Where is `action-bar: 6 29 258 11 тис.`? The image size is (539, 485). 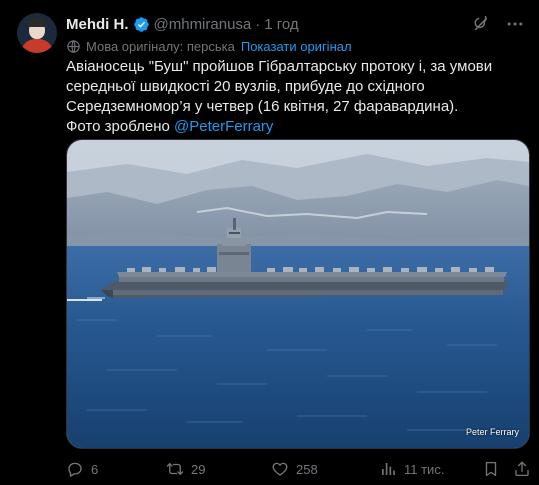
action-bar: 6 29 258 11 тис. is located at coordinates (295, 469).